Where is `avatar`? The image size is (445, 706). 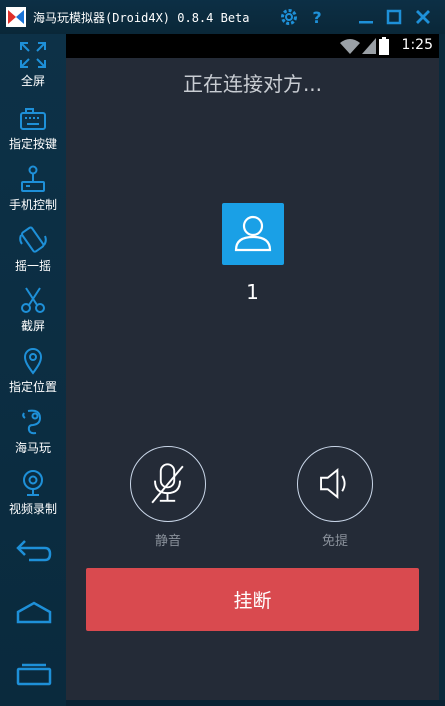
avatar is located at coordinates (253, 234).